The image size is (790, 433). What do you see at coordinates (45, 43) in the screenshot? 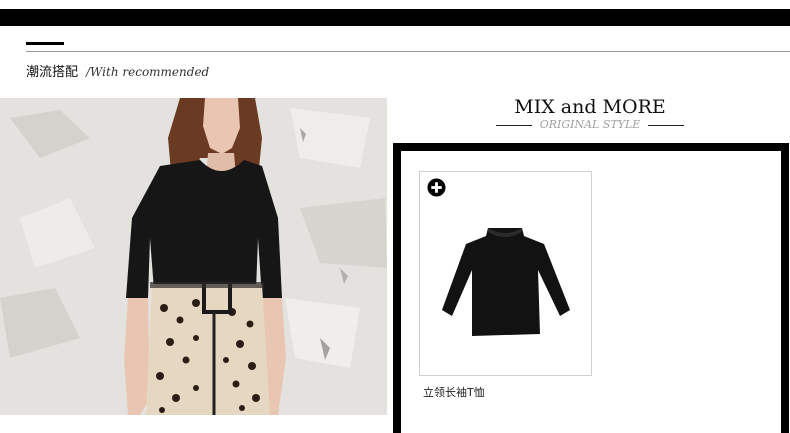
I see `section-accent-rule` at bounding box center [45, 43].